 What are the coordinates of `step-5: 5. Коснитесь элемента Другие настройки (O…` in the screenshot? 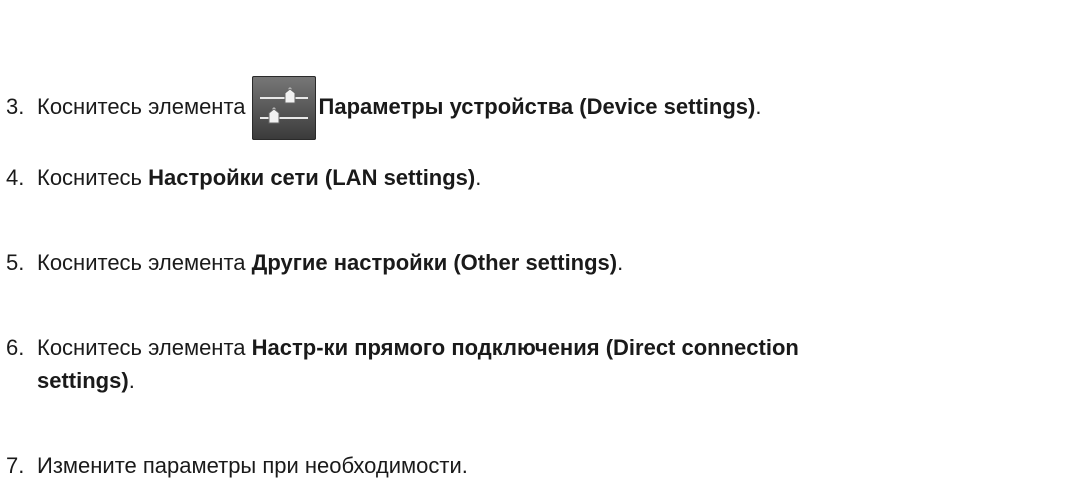 It's located at (314, 262).